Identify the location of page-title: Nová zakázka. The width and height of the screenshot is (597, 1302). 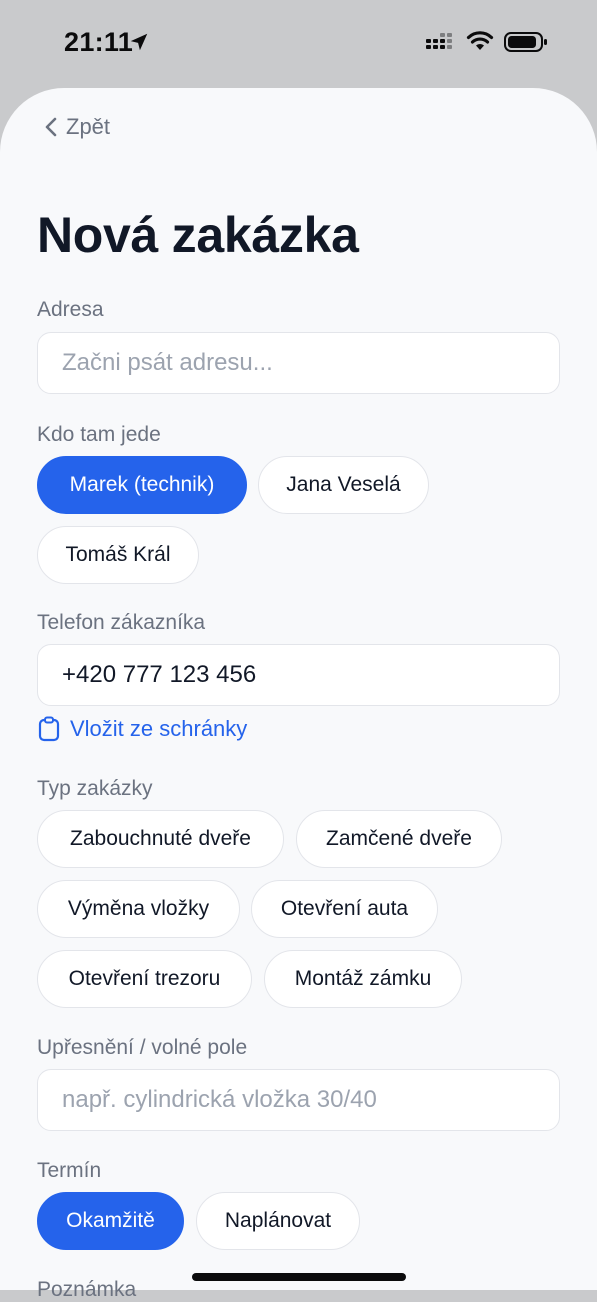
(198, 235).